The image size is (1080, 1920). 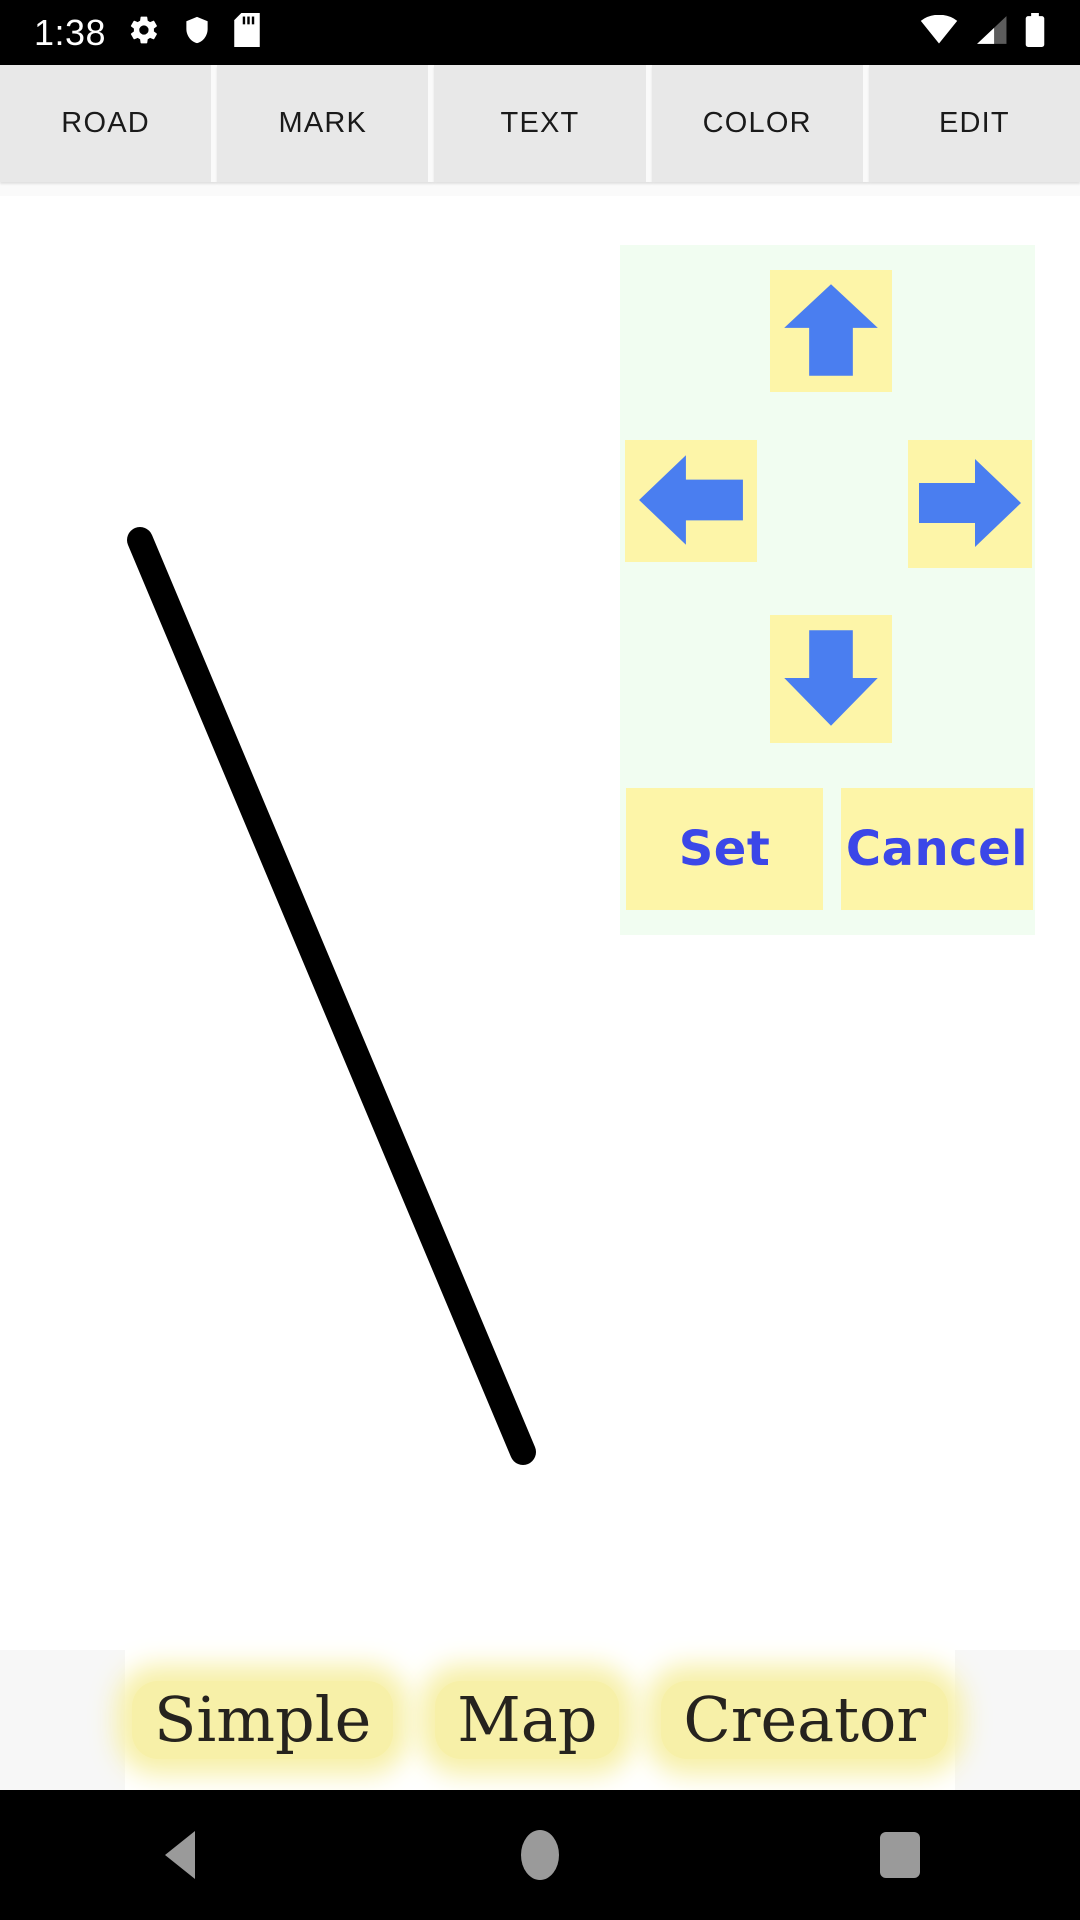 What do you see at coordinates (937, 849) in the screenshot?
I see `cancel-button: Cancel` at bounding box center [937, 849].